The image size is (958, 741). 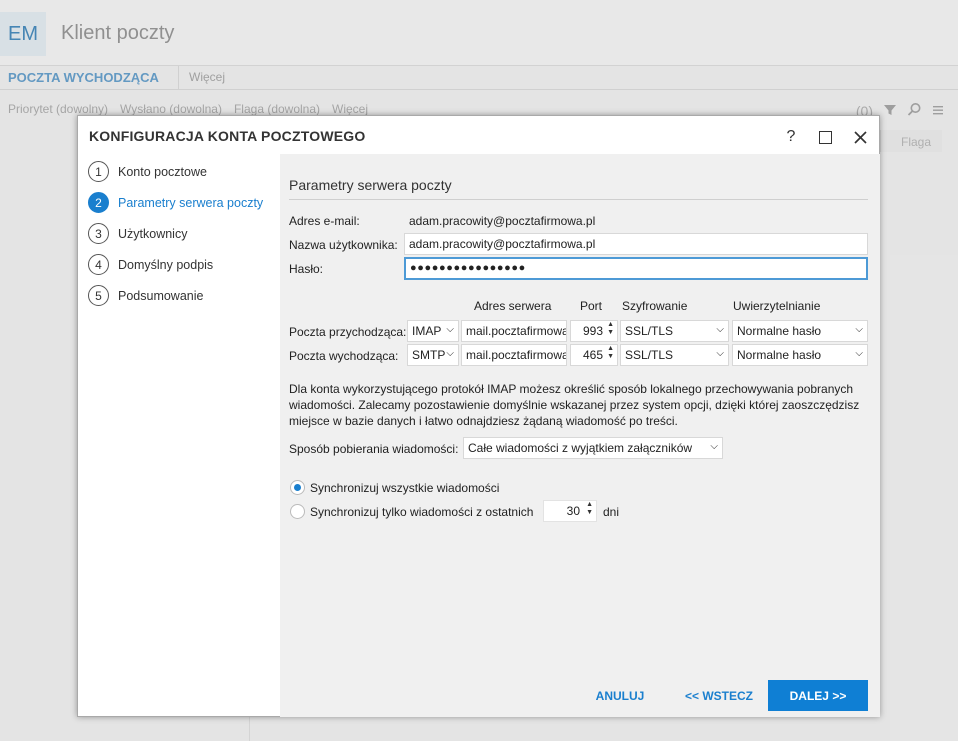 What do you see at coordinates (98, 264) in the screenshot?
I see `step-number: 4` at bounding box center [98, 264].